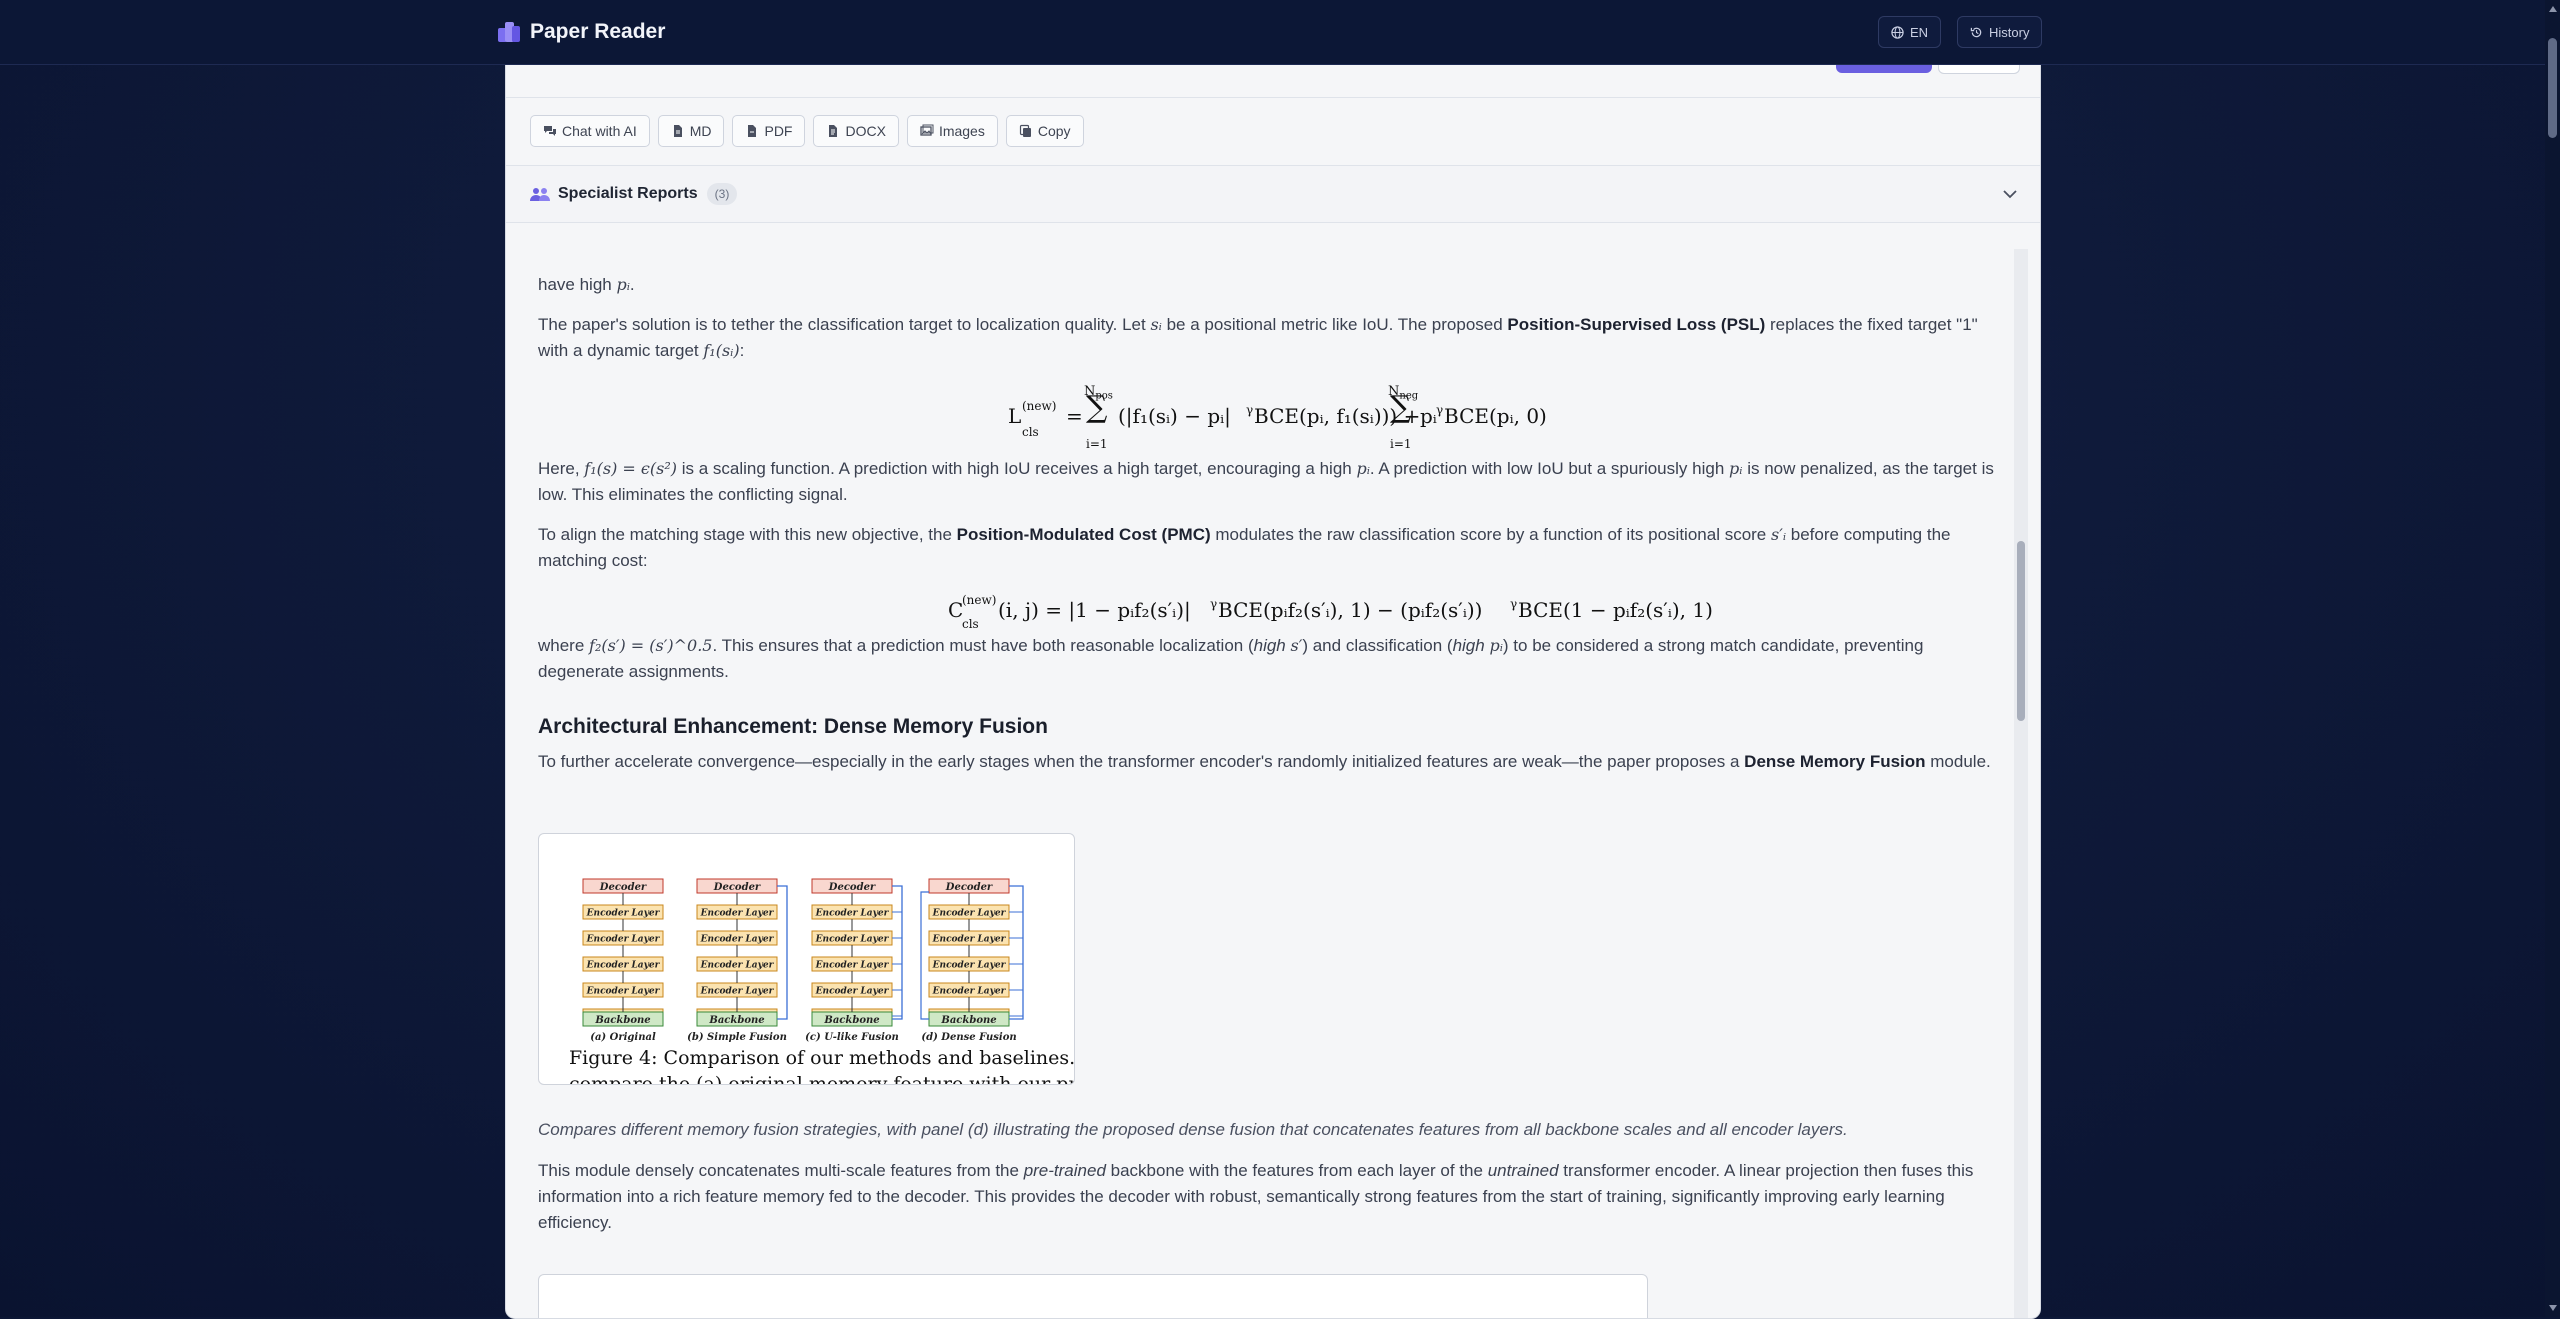  I want to click on export-toolbar: Chat with AI MD PDF DOCX Images Copy, so click(807, 131).